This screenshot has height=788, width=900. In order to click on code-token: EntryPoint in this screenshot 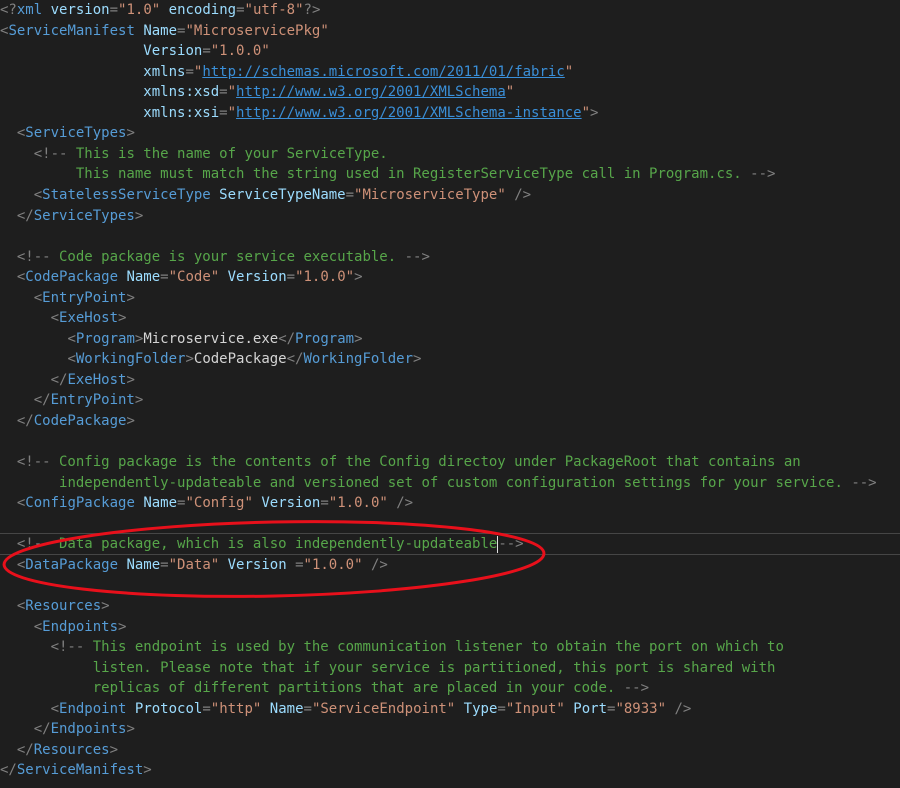, I will do `click(92, 400)`.